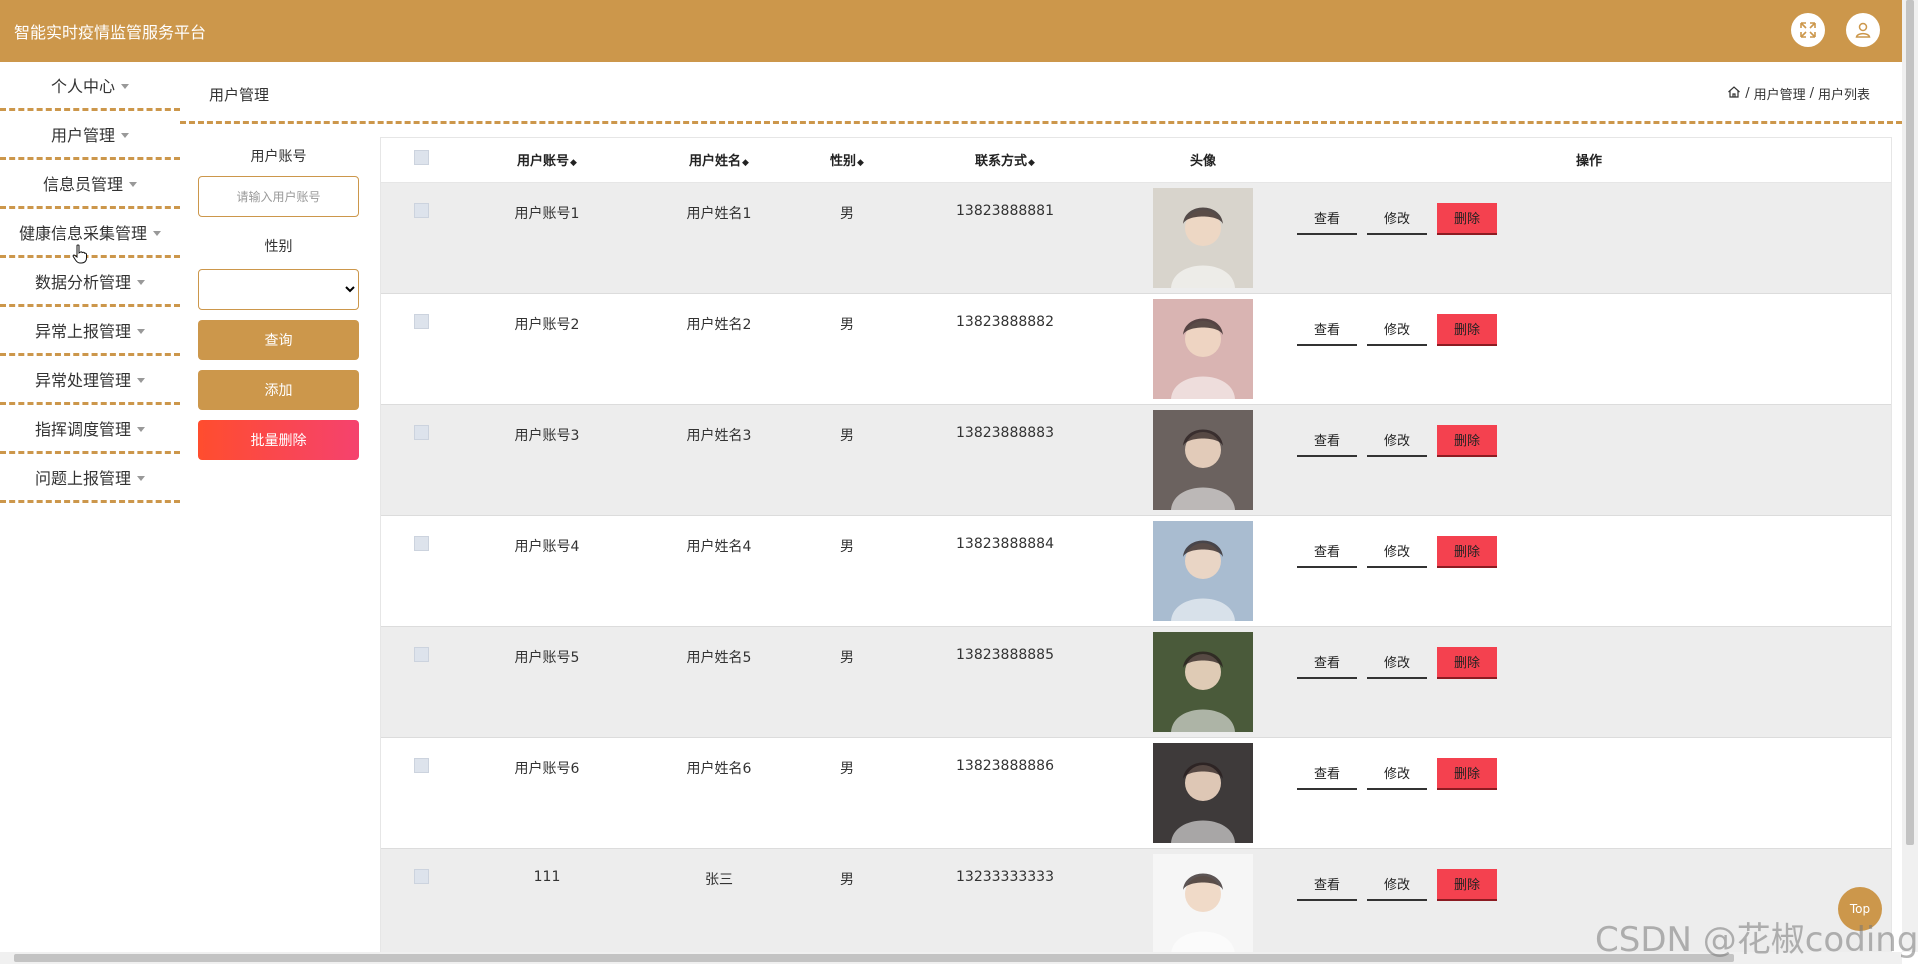 The width and height of the screenshot is (1918, 964). I want to click on sidebar-item-health-info-management: 健康信息采集管理, so click(90, 233).